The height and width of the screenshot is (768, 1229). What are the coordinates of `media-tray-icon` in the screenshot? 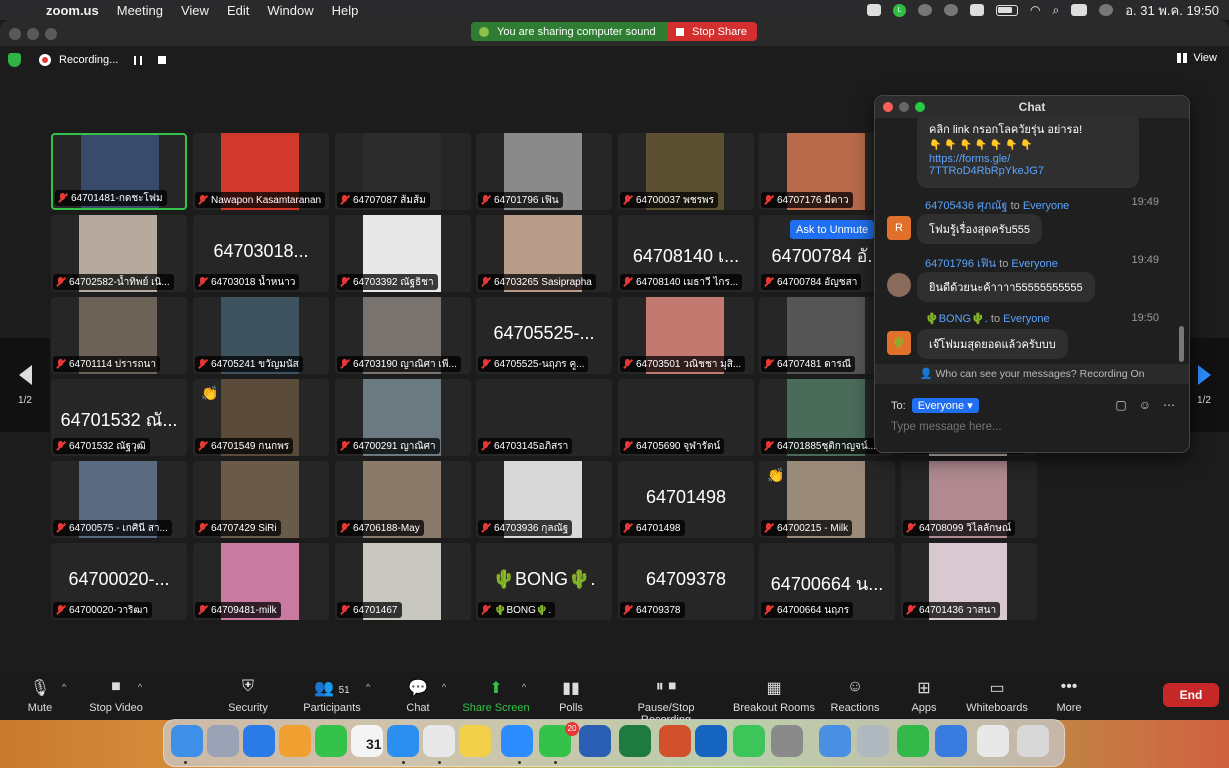 It's located at (925, 10).